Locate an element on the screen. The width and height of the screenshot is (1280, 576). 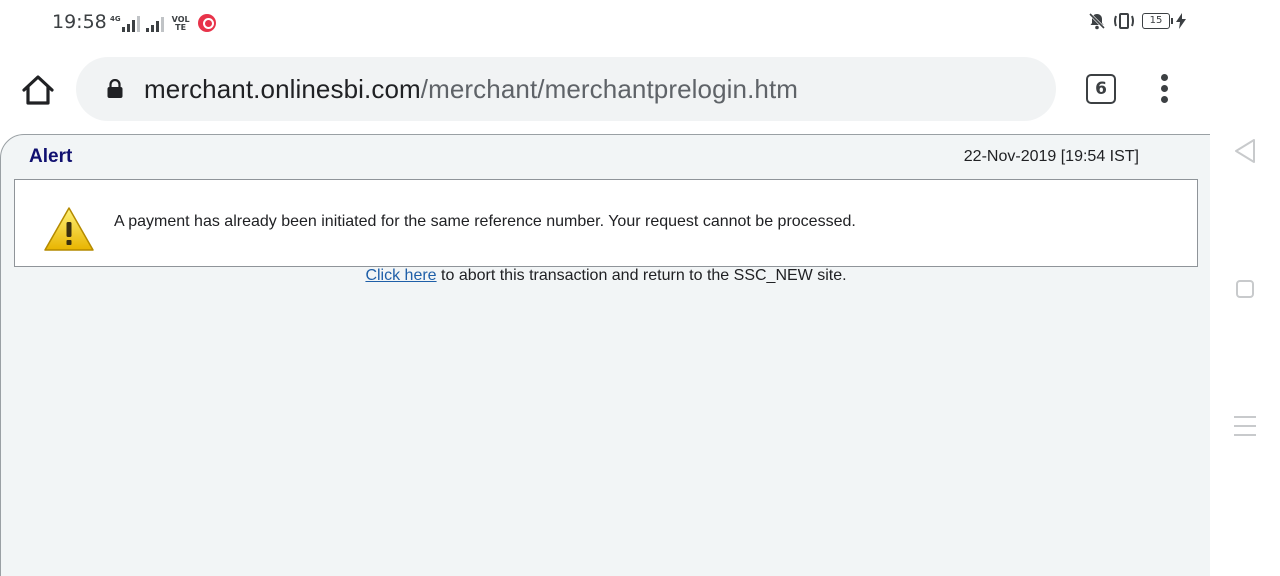
url-path: /merchant/merchantprelogin.htm is located at coordinates (609, 89).